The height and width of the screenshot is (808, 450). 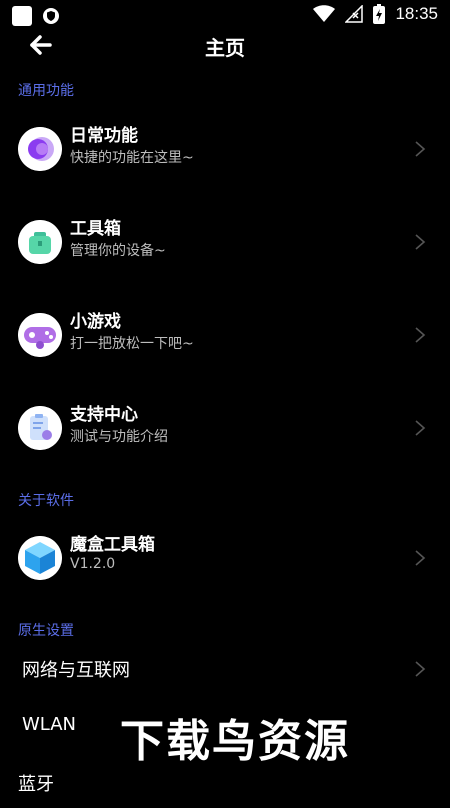 I want to click on list-item-title: 支持中心, so click(x=104, y=415).